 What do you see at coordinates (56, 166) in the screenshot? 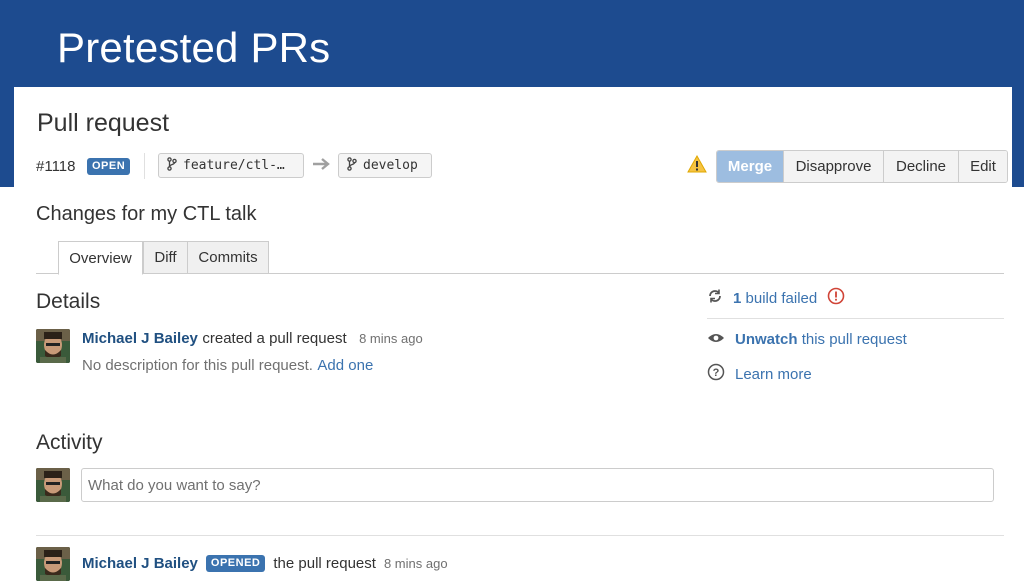
I see `pr-number: #1118` at bounding box center [56, 166].